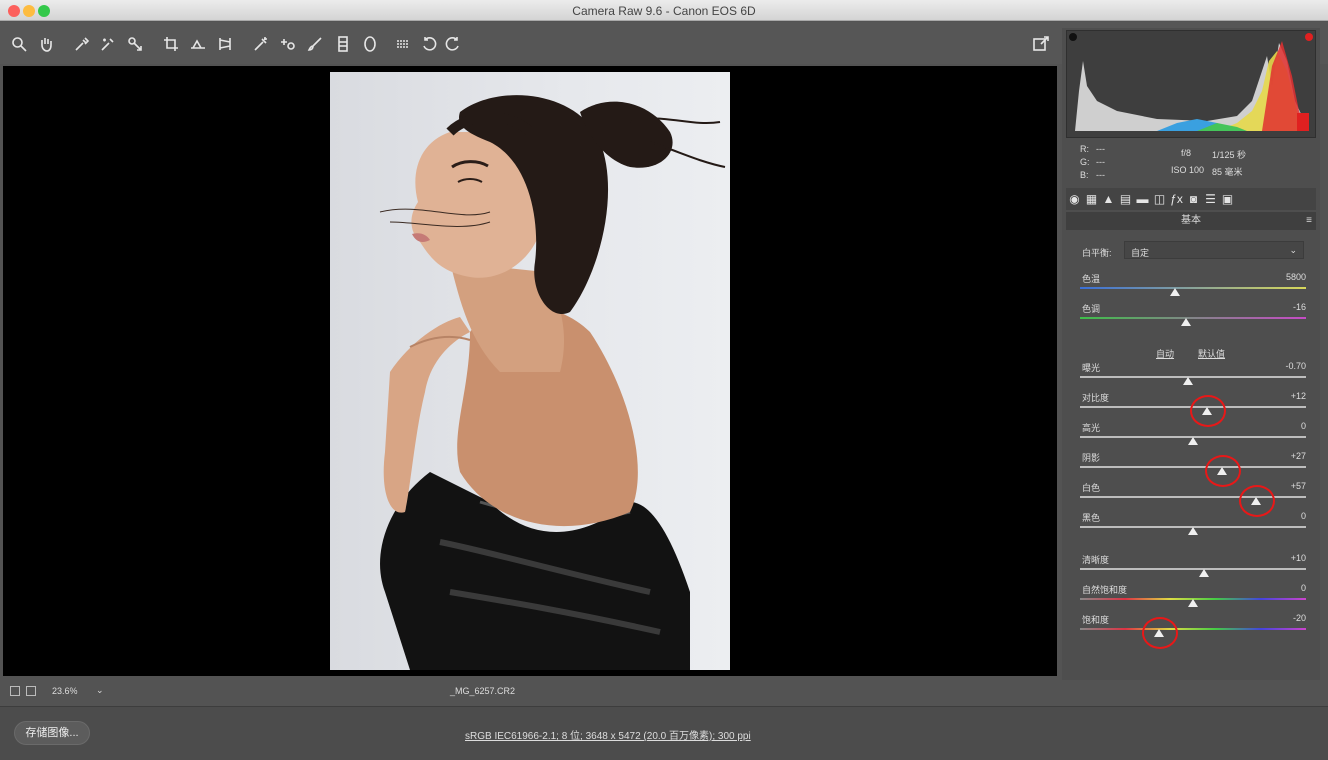 This screenshot has width=1328, height=760. I want to click on histogram, so click(1191, 84).